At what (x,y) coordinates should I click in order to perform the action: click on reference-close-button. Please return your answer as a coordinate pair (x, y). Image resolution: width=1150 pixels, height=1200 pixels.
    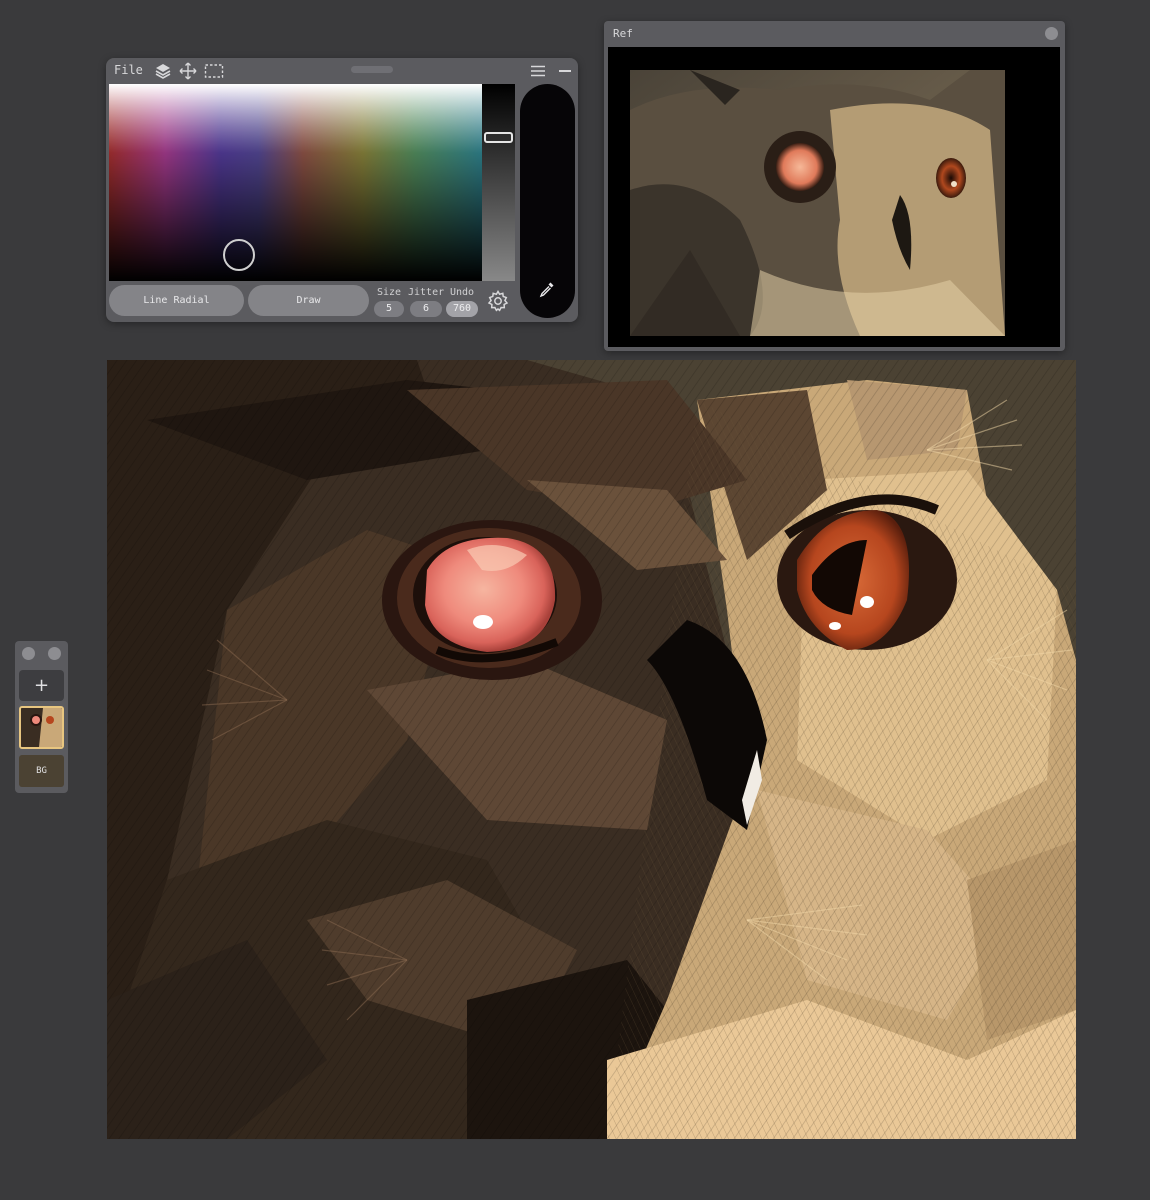
    Looking at the image, I should click on (1051, 33).